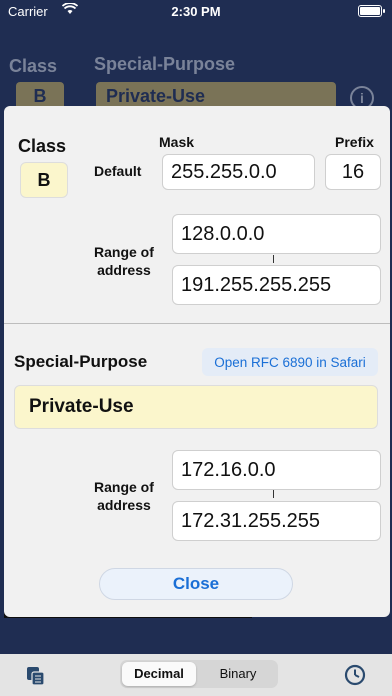  I want to click on class-range-end: 191.255.255.255, so click(276, 285).